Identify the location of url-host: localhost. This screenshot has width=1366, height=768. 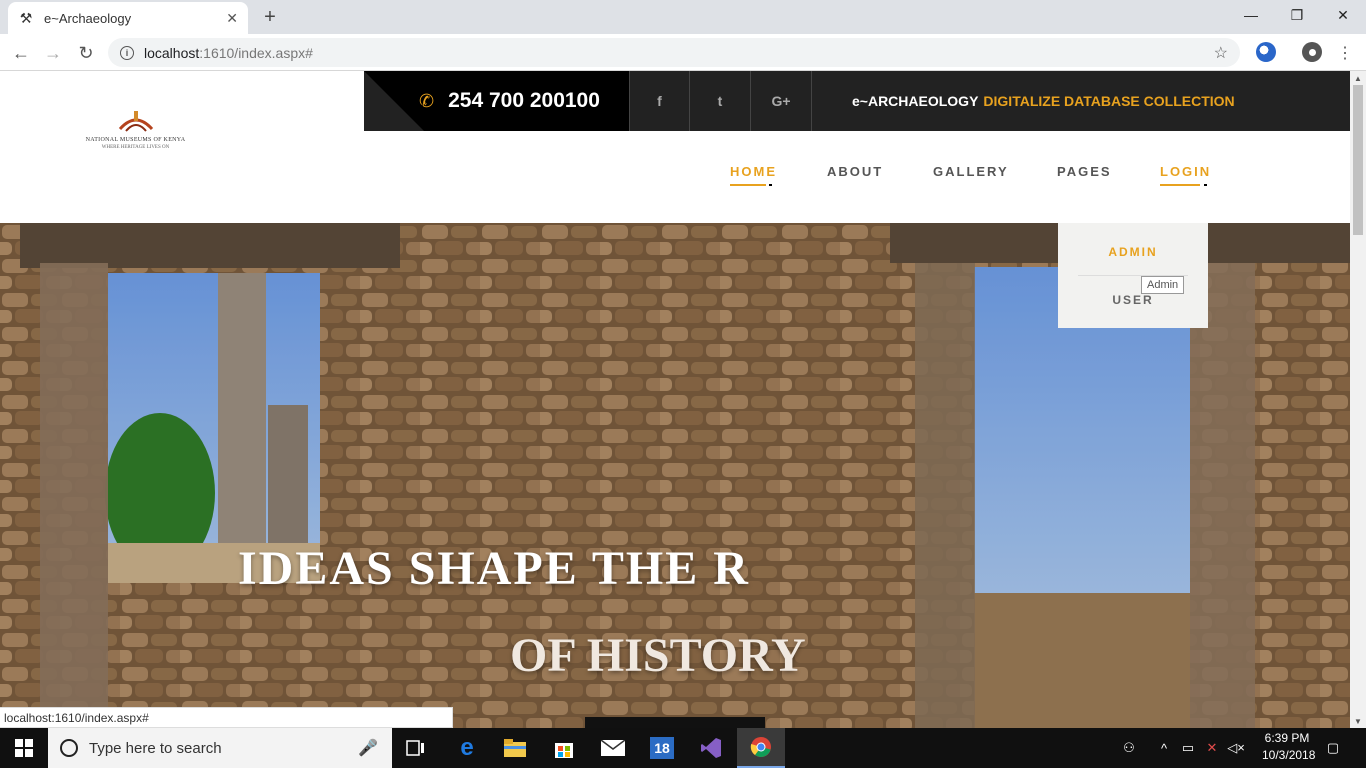
(172, 52).